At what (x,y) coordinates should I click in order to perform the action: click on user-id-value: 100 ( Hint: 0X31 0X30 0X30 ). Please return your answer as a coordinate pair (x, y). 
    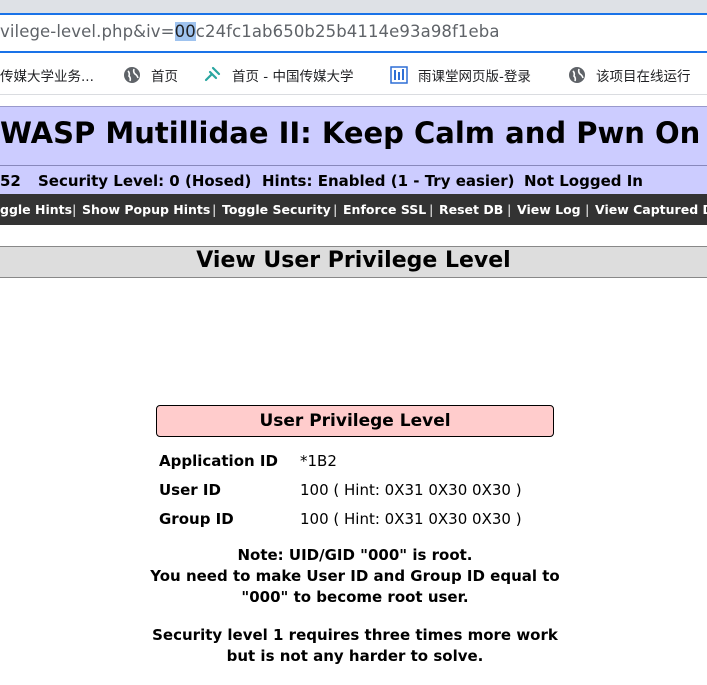
    Looking at the image, I should click on (411, 490).